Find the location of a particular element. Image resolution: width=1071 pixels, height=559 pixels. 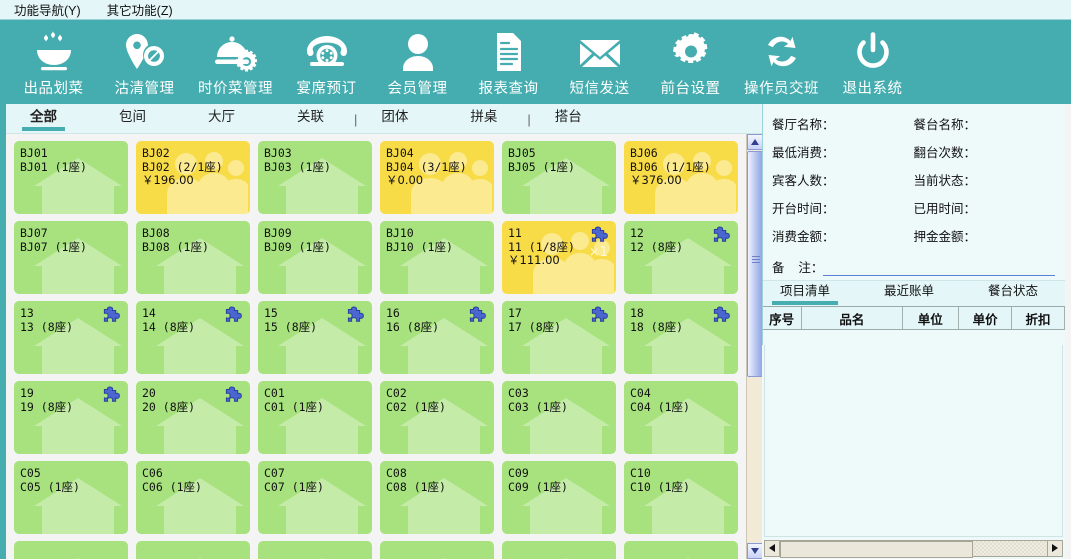

info-row: 餐厅名称： 餐台名称： is located at coordinates (913, 128).